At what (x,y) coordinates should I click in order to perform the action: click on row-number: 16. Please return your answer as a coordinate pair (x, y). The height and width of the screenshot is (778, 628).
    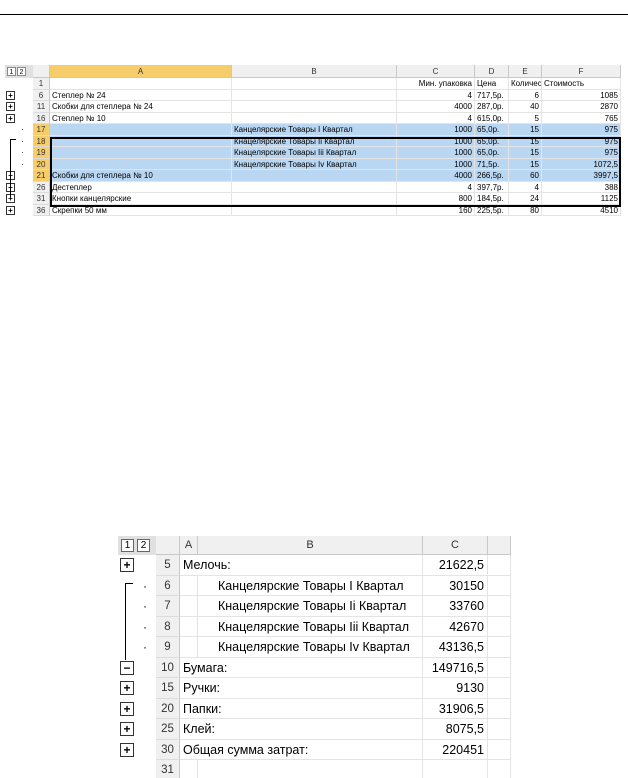
    Looking at the image, I should click on (41, 118).